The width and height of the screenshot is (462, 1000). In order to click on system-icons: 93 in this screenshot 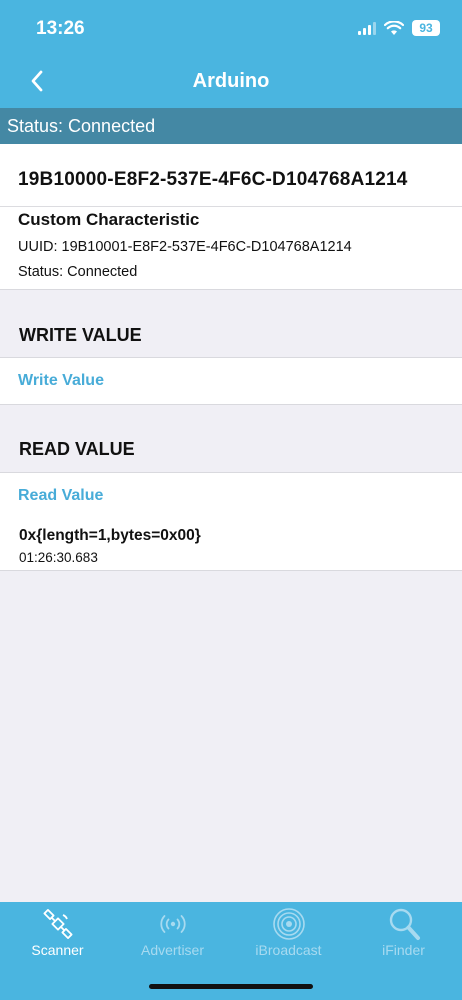, I will do `click(399, 28)`.